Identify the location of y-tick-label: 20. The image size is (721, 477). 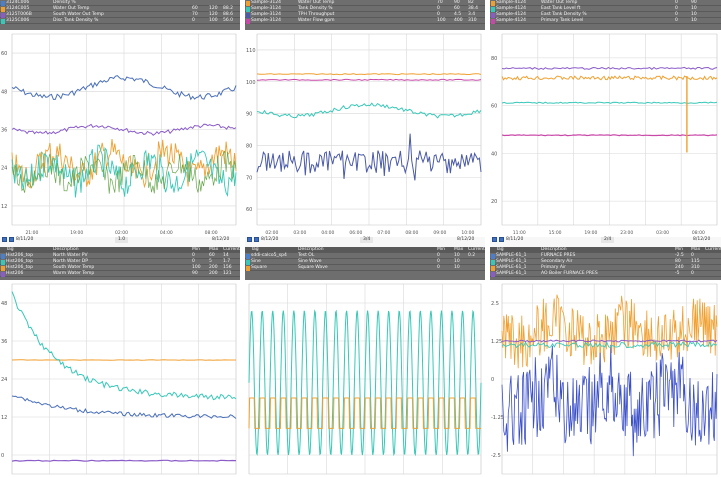
(494, 202).